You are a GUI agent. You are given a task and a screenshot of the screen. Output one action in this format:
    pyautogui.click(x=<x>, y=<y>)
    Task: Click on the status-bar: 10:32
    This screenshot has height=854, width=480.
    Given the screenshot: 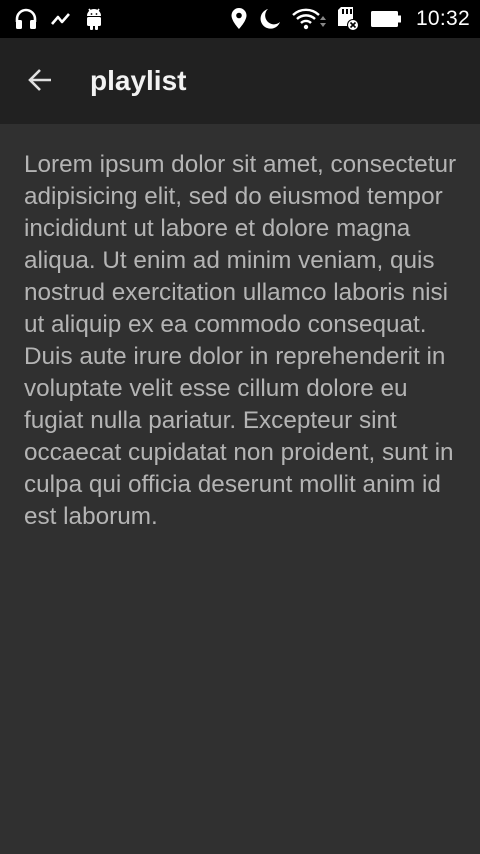 What is the action you would take?
    pyautogui.click(x=240, y=19)
    